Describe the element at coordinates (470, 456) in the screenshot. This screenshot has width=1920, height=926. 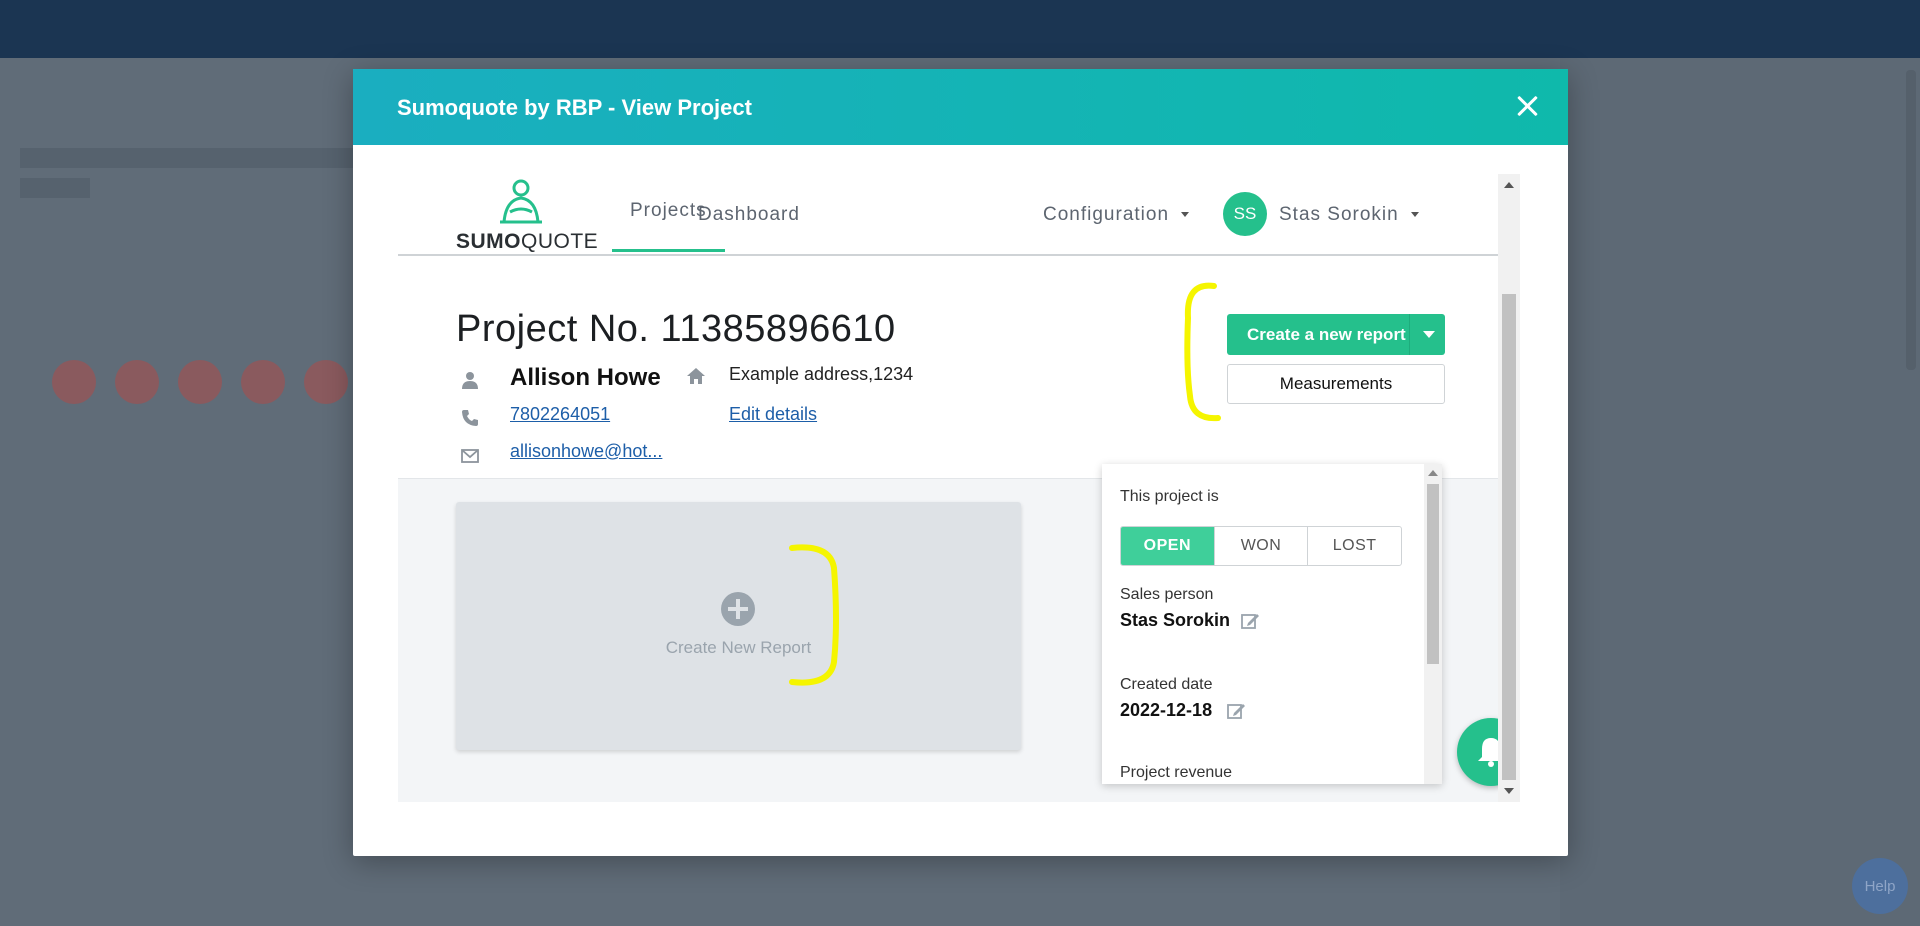
I see `mail-icon` at that location.